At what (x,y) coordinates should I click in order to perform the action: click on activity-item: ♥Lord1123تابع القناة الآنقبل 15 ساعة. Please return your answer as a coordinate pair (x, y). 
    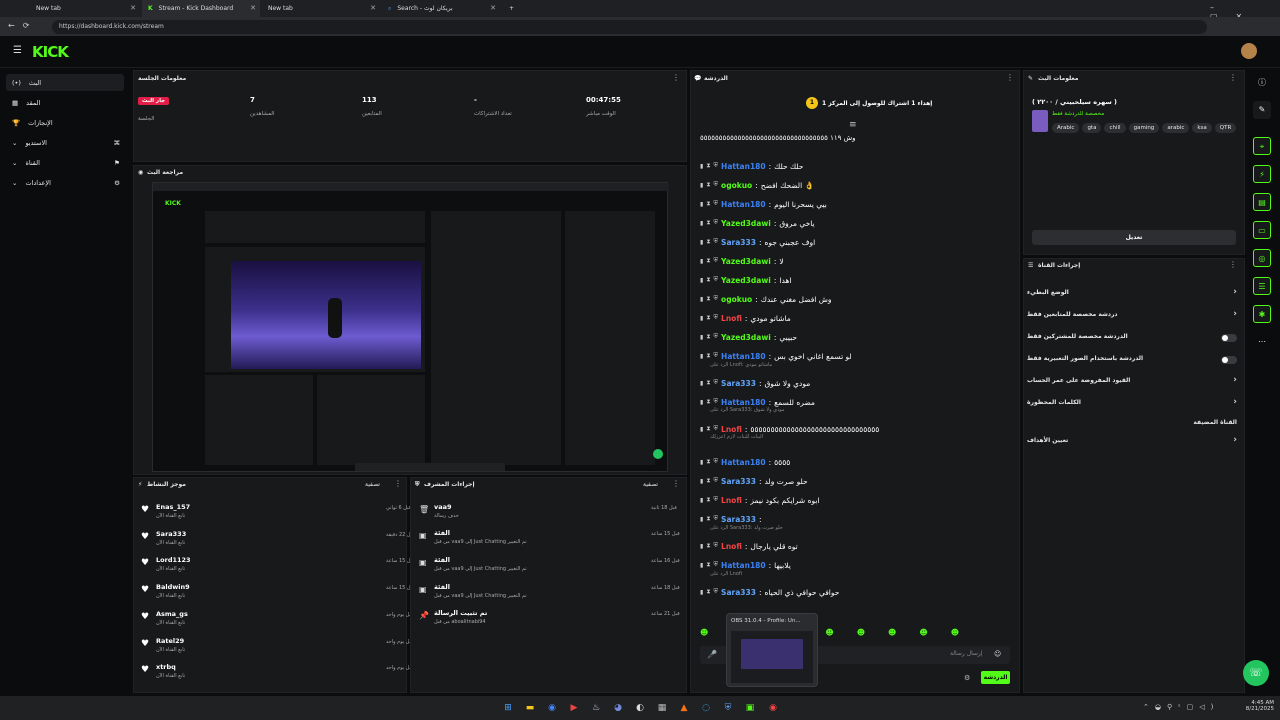
    Looking at the image, I should click on (276, 569).